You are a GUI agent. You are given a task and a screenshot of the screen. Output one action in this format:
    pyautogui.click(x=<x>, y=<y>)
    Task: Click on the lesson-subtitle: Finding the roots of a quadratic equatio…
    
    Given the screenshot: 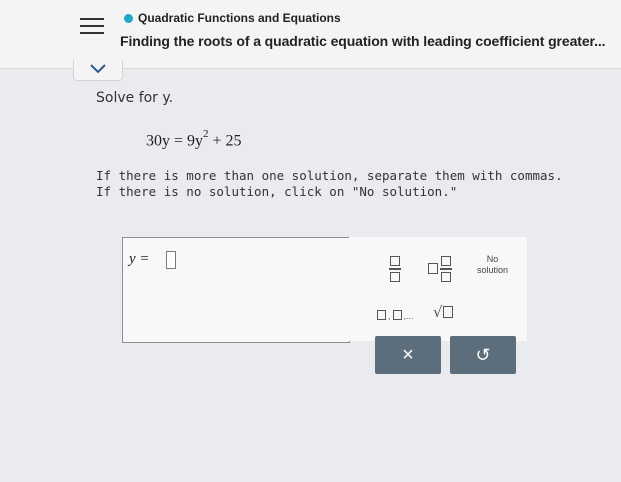 What is the action you would take?
    pyautogui.click(x=363, y=41)
    